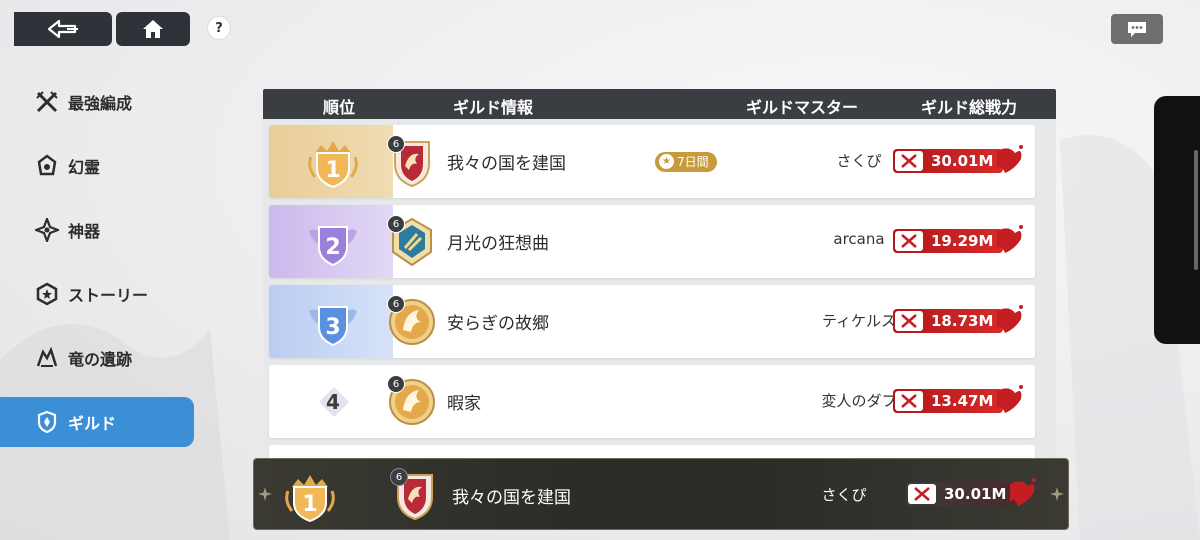 Image resolution: width=1200 pixels, height=540 pixels. I want to click on power-value: 13.47M, so click(962, 401).